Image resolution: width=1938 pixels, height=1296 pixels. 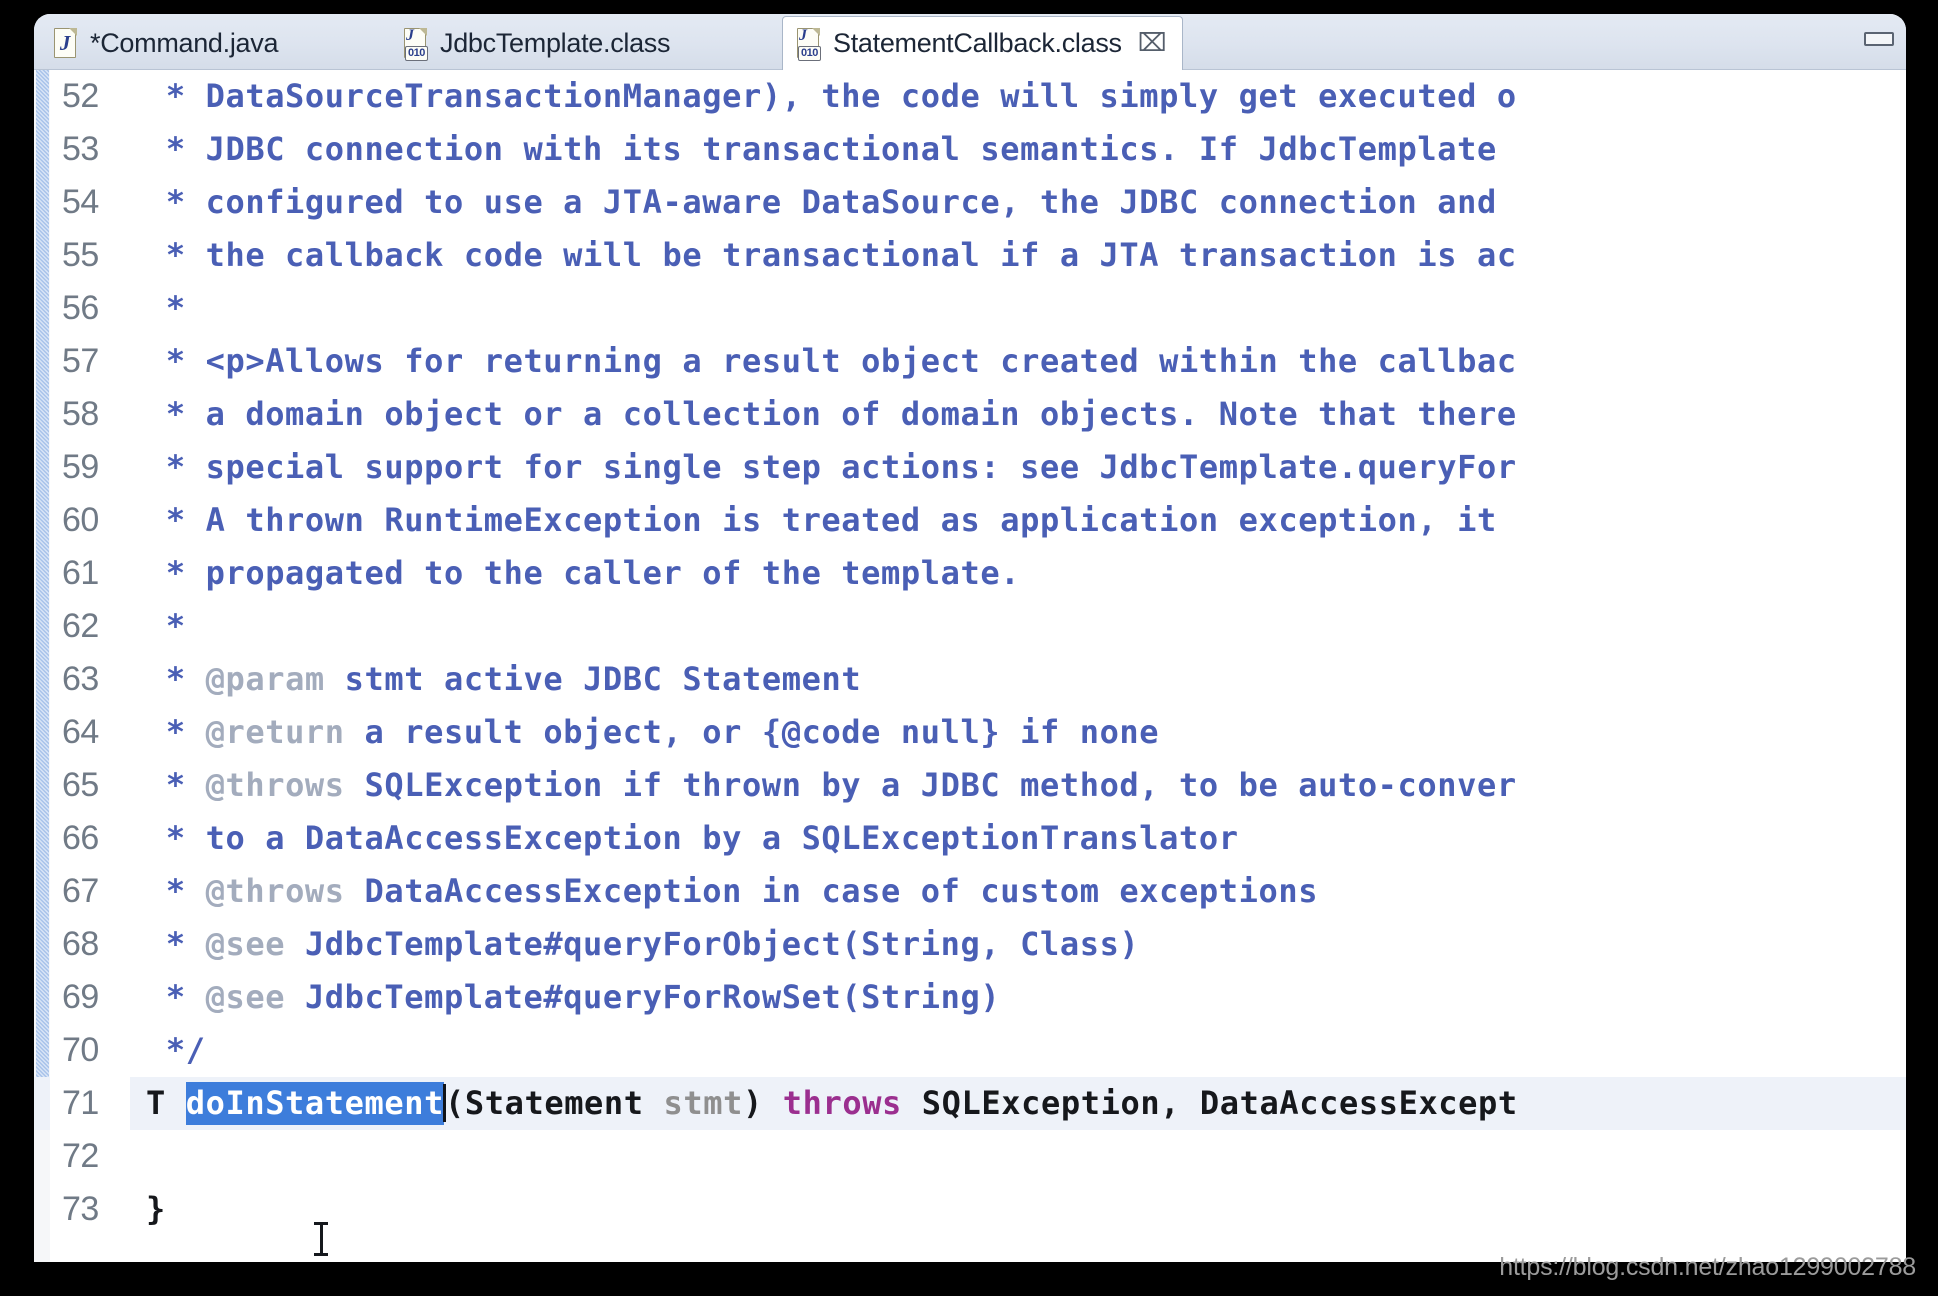 What do you see at coordinates (90, 1103) in the screenshot?
I see `line-number: 71` at bounding box center [90, 1103].